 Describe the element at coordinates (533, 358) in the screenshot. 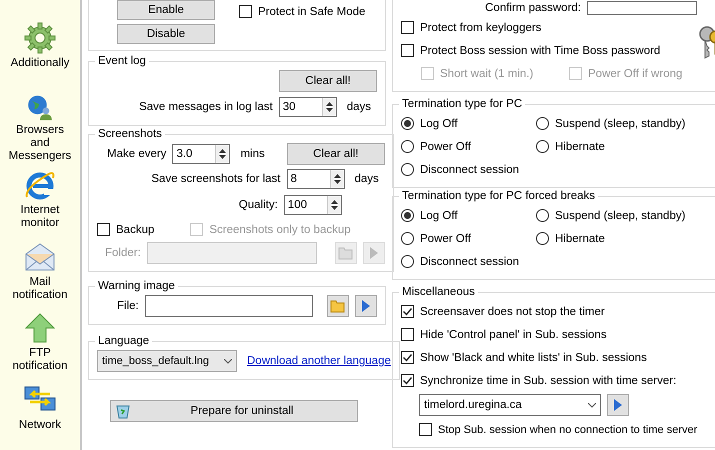

I see `checkbox-label: Show 'Black and white lists' in Sub. sessions` at that location.